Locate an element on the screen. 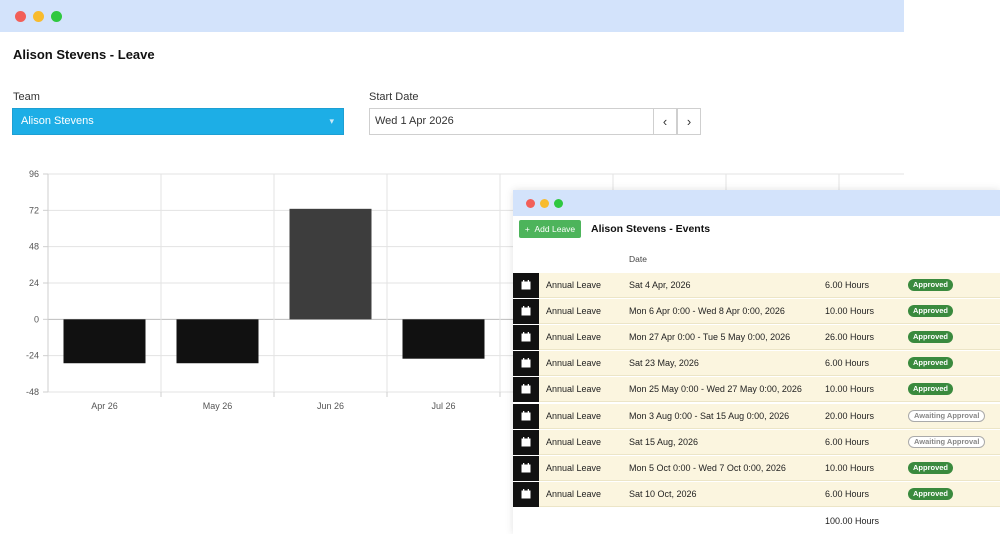 Image resolution: width=1000 pixels, height=534 pixels. page-title: Alison Stevens - Leave is located at coordinates (84, 54).